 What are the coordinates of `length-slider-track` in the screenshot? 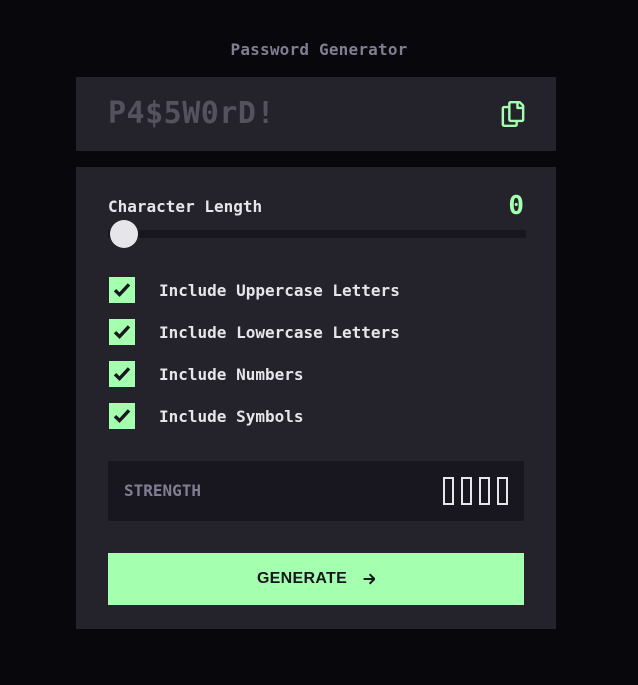 It's located at (317, 234).